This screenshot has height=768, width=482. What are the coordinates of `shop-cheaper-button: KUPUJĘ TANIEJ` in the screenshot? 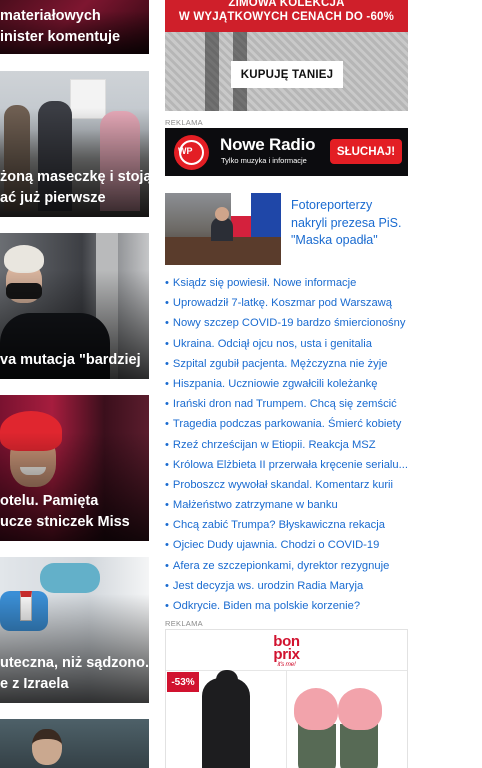 It's located at (287, 74).